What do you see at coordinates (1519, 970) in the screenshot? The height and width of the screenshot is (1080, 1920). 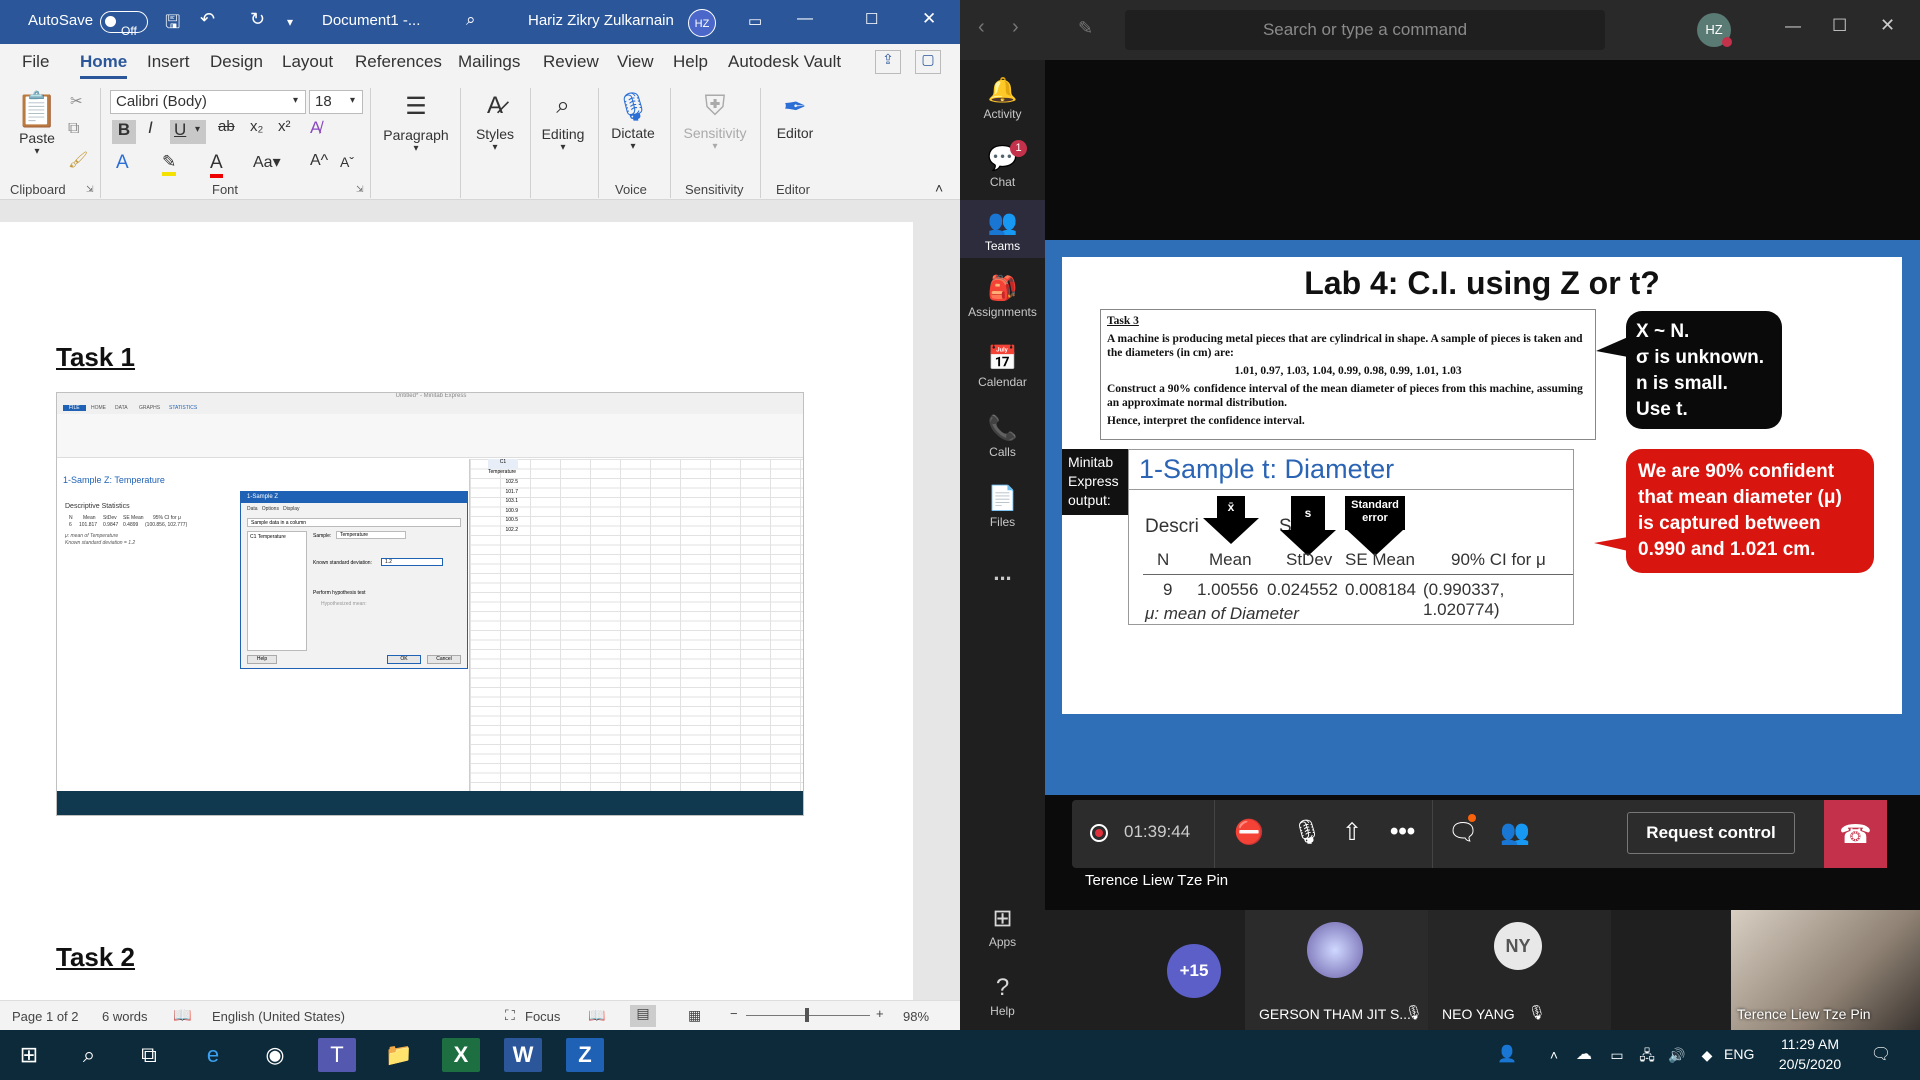 I see `participant-tile: NY NEO YANG 🎙` at bounding box center [1519, 970].